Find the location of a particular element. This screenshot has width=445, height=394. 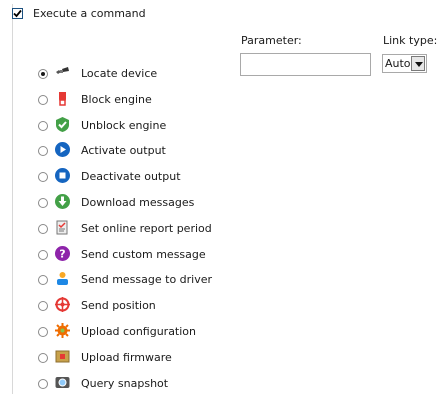

parameter-input is located at coordinates (305, 64).